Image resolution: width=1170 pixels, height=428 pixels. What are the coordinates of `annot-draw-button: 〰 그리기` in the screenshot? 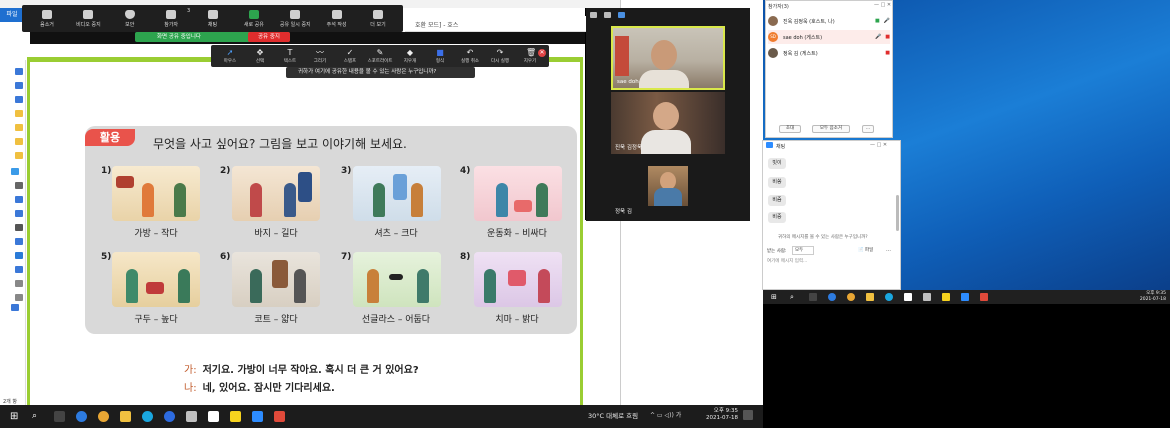 It's located at (320, 56).